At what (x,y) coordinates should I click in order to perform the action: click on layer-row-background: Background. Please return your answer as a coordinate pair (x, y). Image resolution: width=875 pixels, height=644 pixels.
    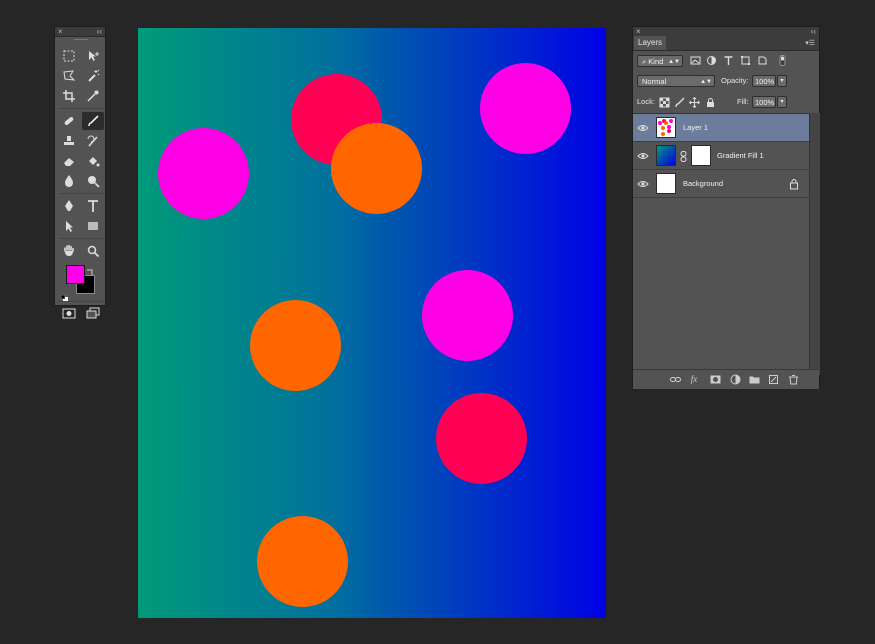
    Looking at the image, I should click on (721, 184).